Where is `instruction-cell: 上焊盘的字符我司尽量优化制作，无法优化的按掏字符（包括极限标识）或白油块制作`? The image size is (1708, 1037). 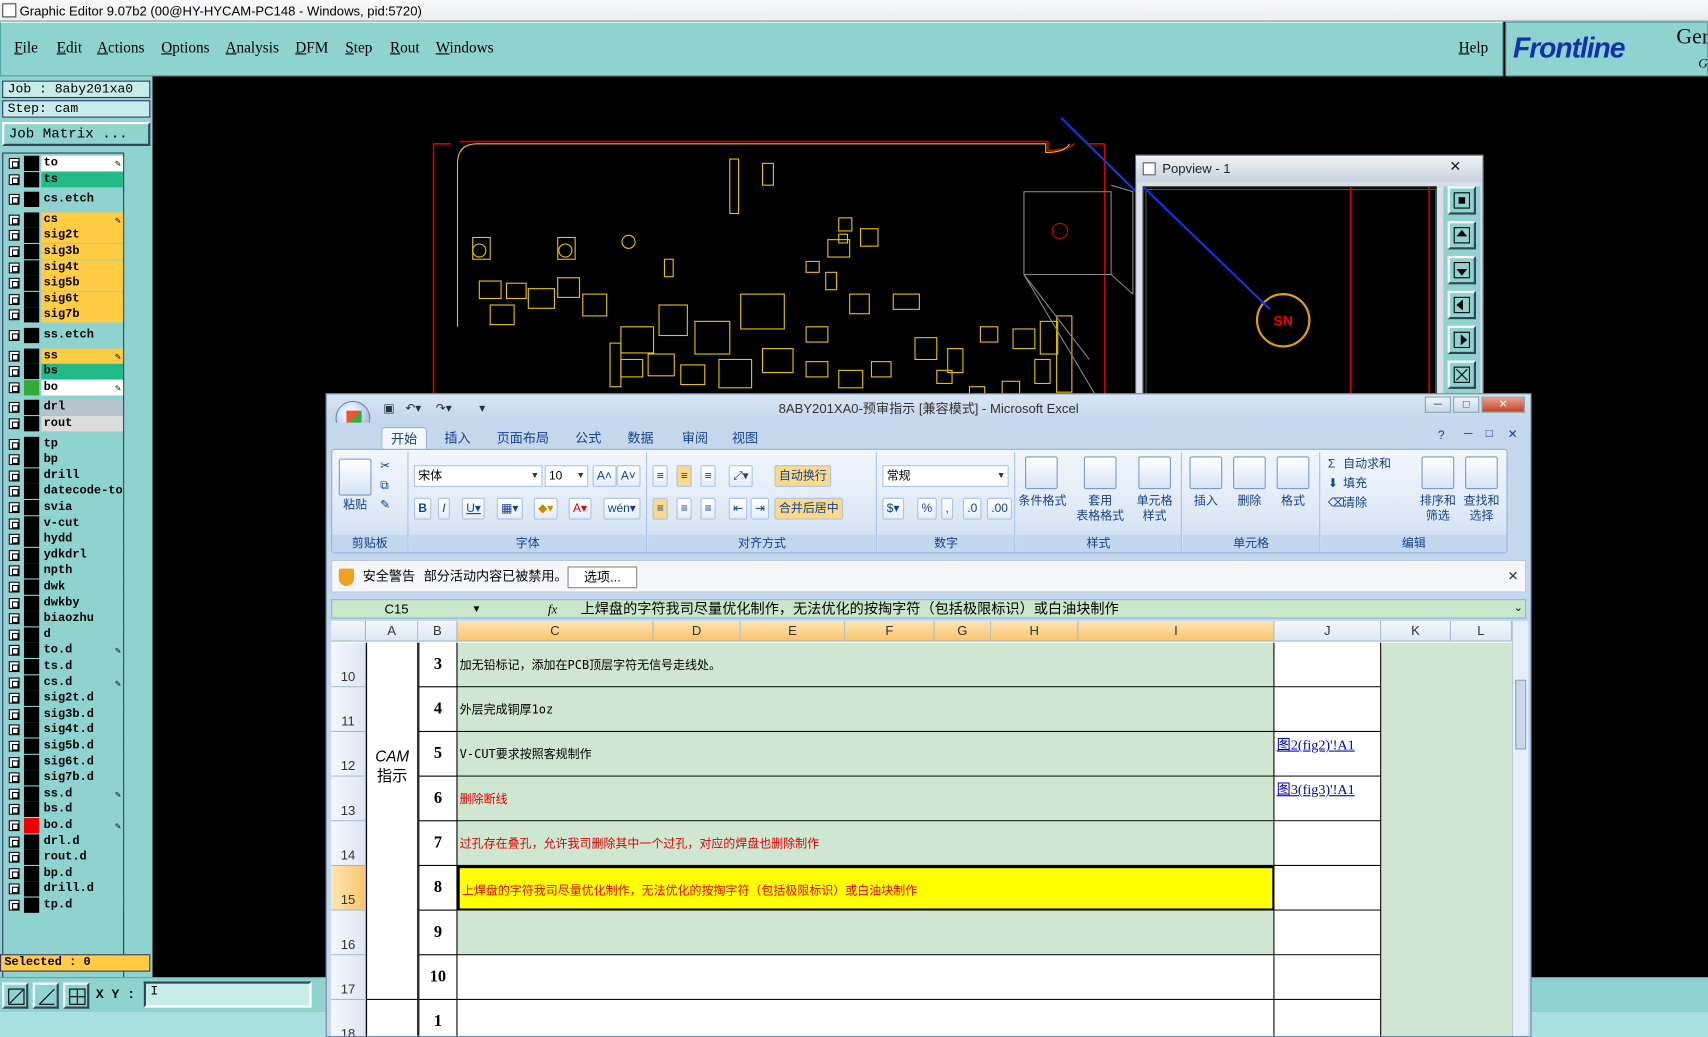
instruction-cell: 上焊盘的字符我司尽量优化制作，无法优化的按掏字符（包括极限标识）或白油块制作 is located at coordinates (866, 888).